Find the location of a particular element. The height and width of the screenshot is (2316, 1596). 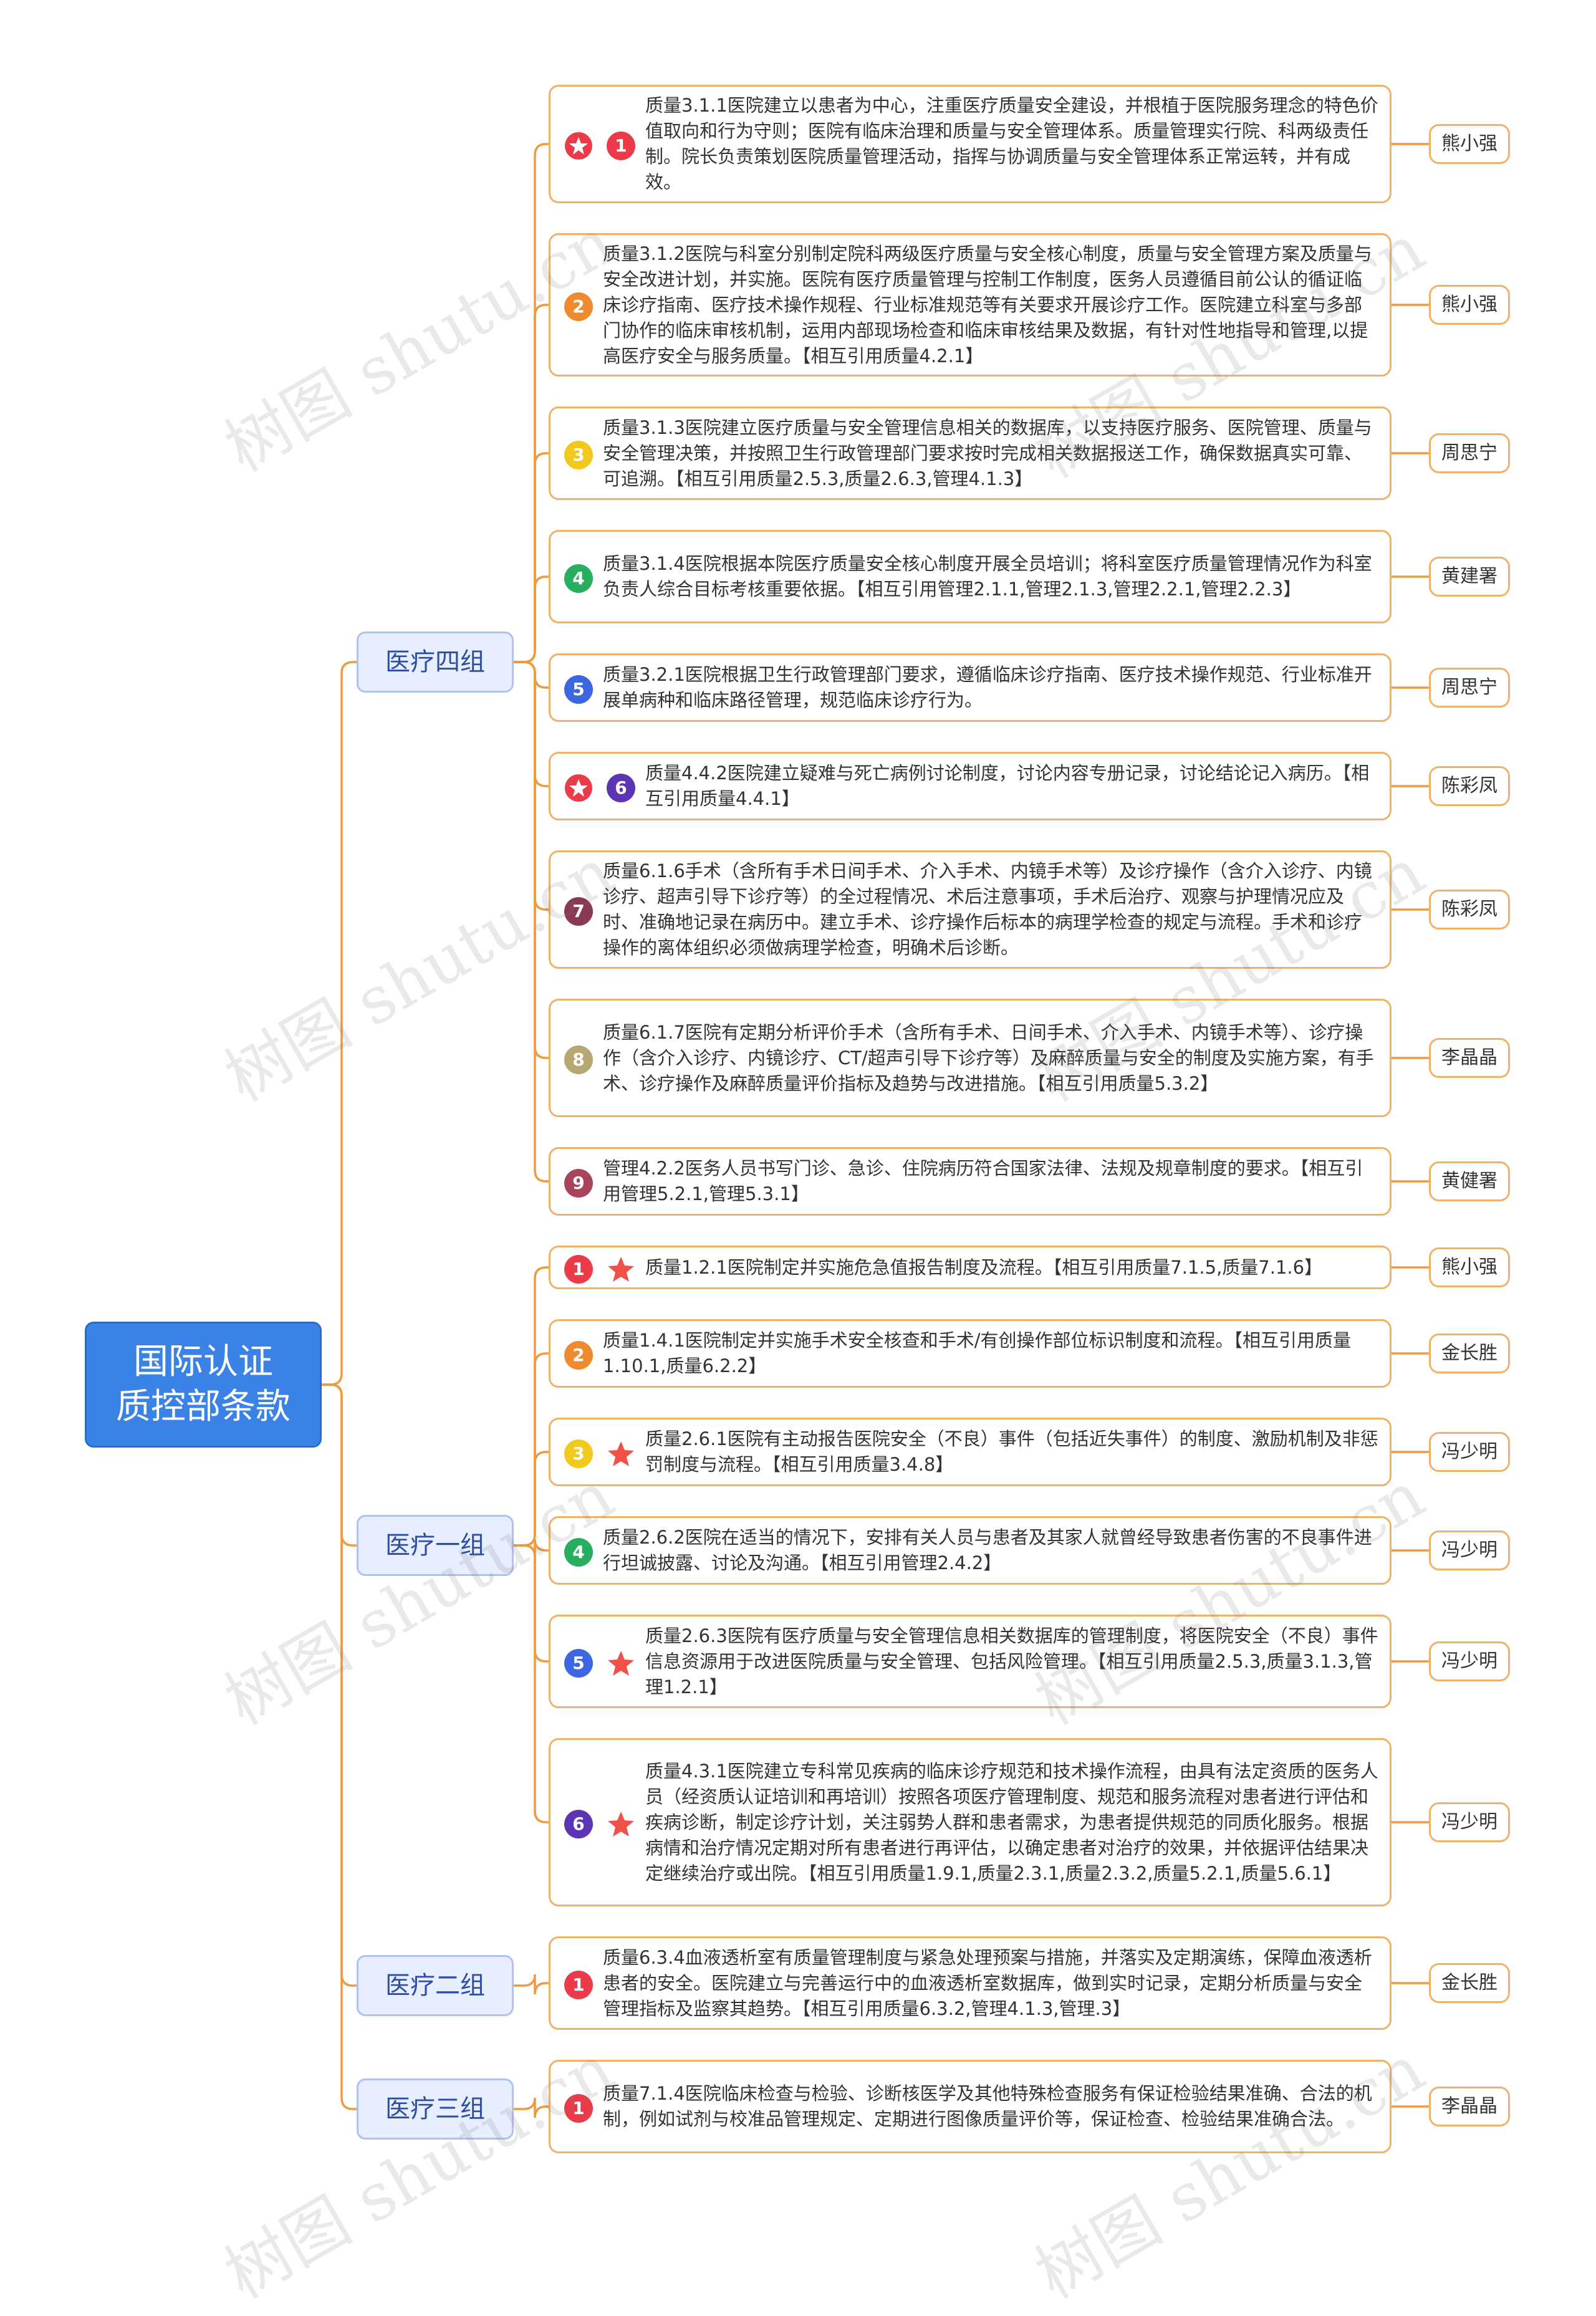

number-badge: 7 is located at coordinates (578, 911).